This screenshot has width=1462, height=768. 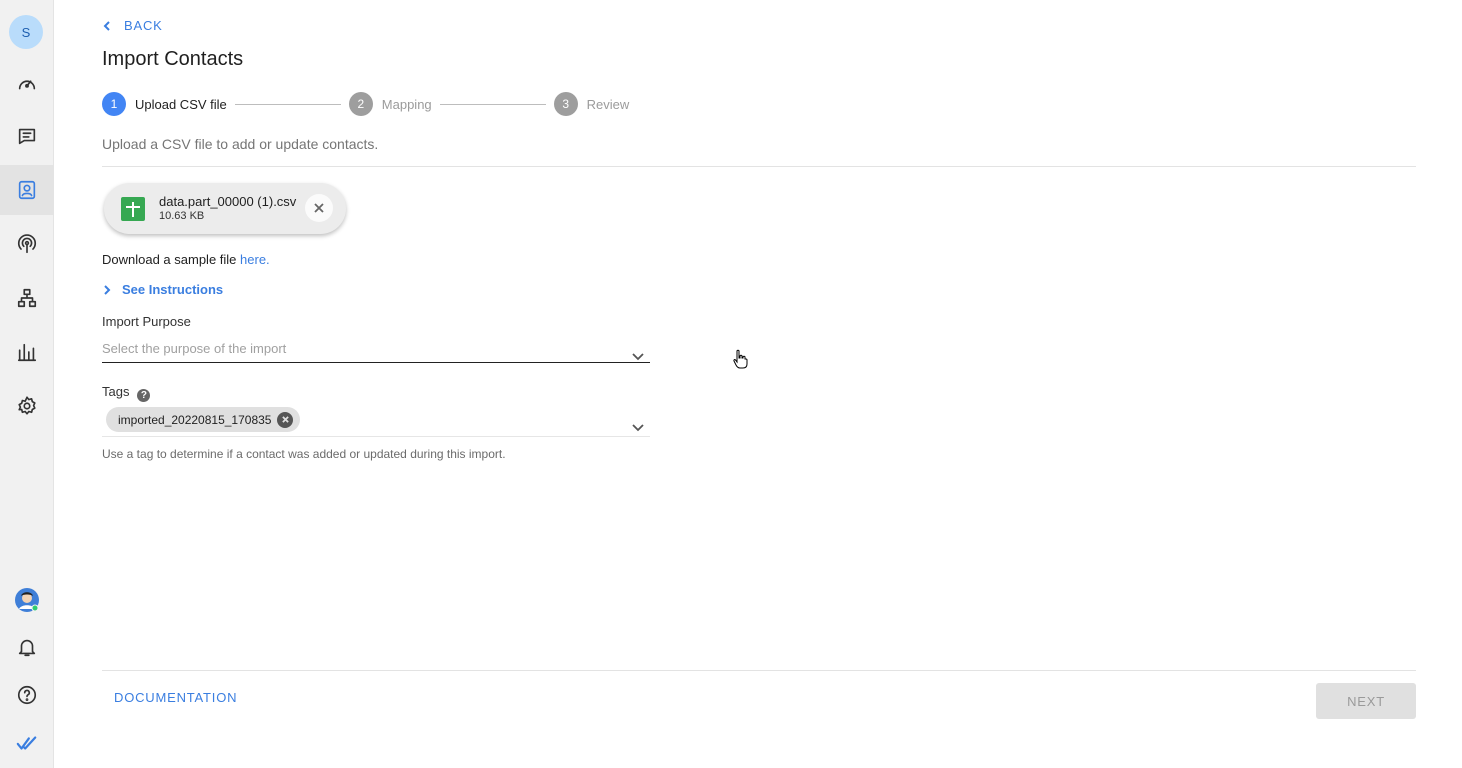 What do you see at coordinates (173, 289) in the screenshot?
I see `instructions-label: See Instructions` at bounding box center [173, 289].